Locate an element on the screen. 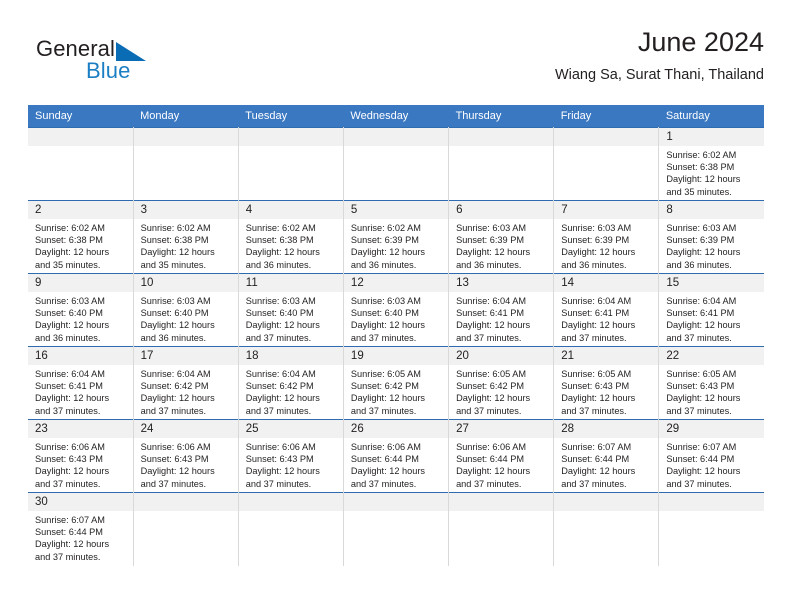 The image size is (792, 612). day-number: 21 is located at coordinates (606, 356).